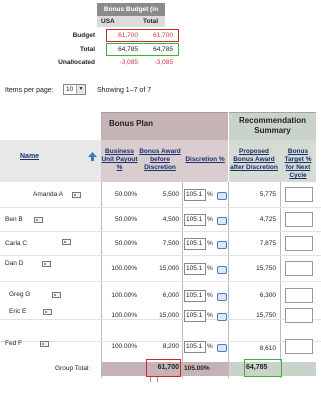  I want to click on table-row: Amanda A 50.00% 5,500 105.1 % 5,775, so click(160, 195).